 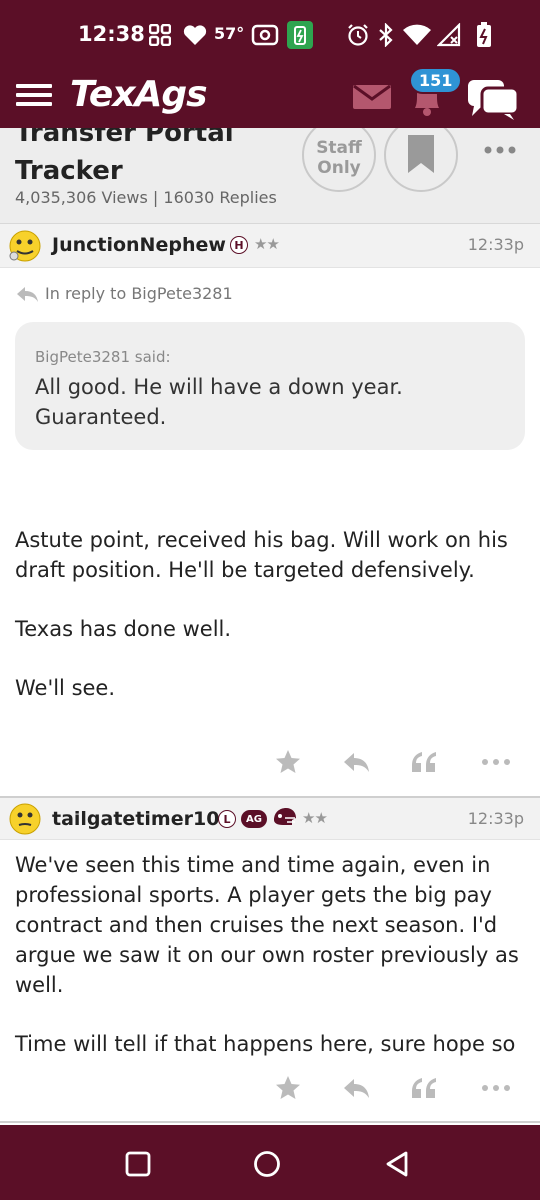 What do you see at coordinates (65, 688) in the screenshot?
I see `post-paragraph: We'll see.` at bounding box center [65, 688].